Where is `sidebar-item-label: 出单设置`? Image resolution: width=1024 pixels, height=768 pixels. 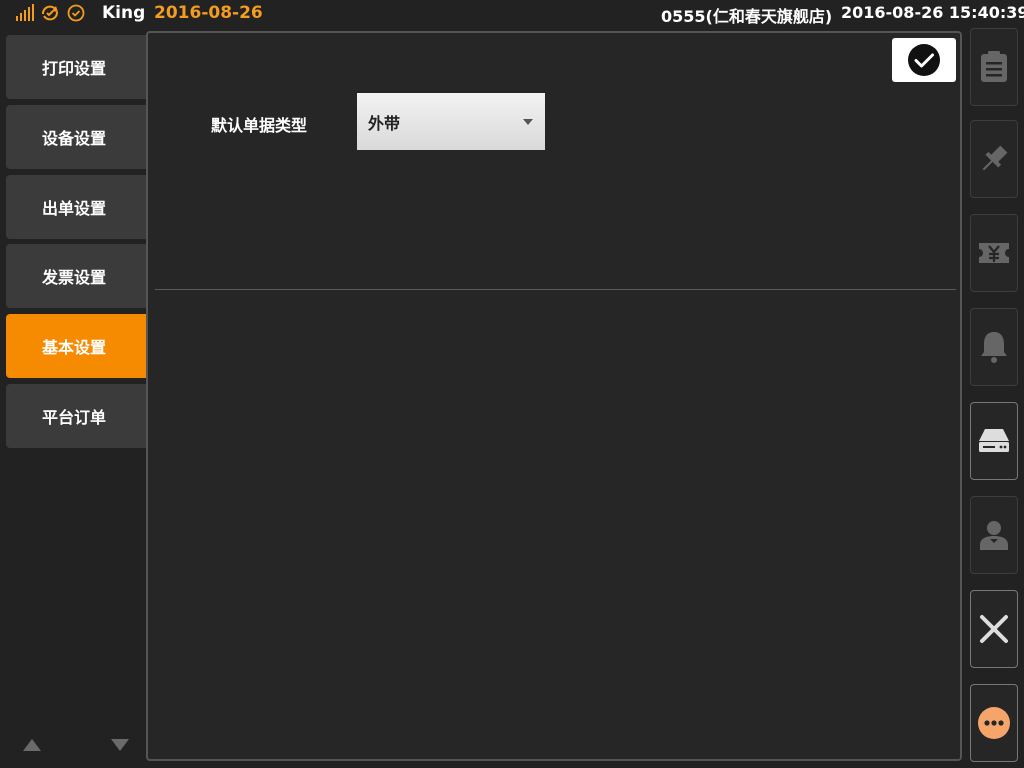
sidebar-item-label: 出单设置 is located at coordinates (73, 208).